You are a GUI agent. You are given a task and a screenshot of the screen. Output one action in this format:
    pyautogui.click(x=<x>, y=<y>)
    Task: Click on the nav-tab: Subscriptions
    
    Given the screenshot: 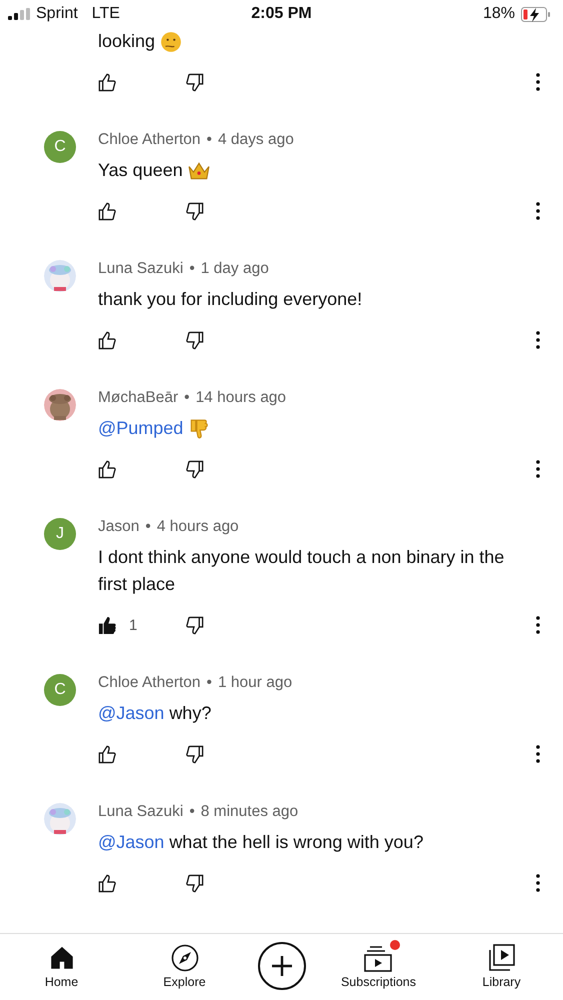 What is the action you would take?
    pyautogui.click(x=378, y=966)
    